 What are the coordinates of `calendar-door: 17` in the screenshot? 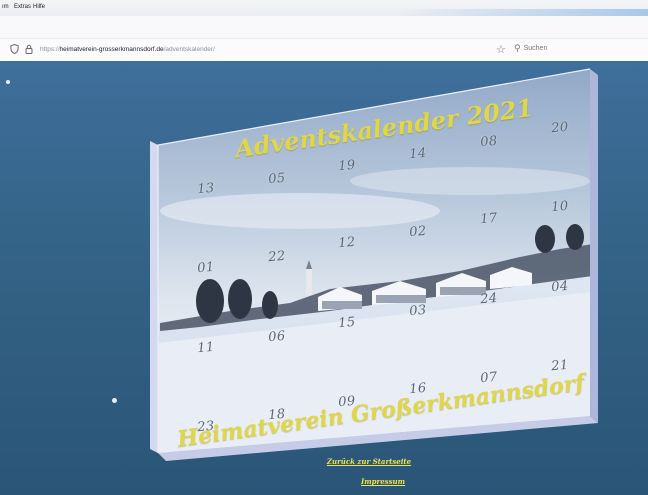 It's located at (489, 219).